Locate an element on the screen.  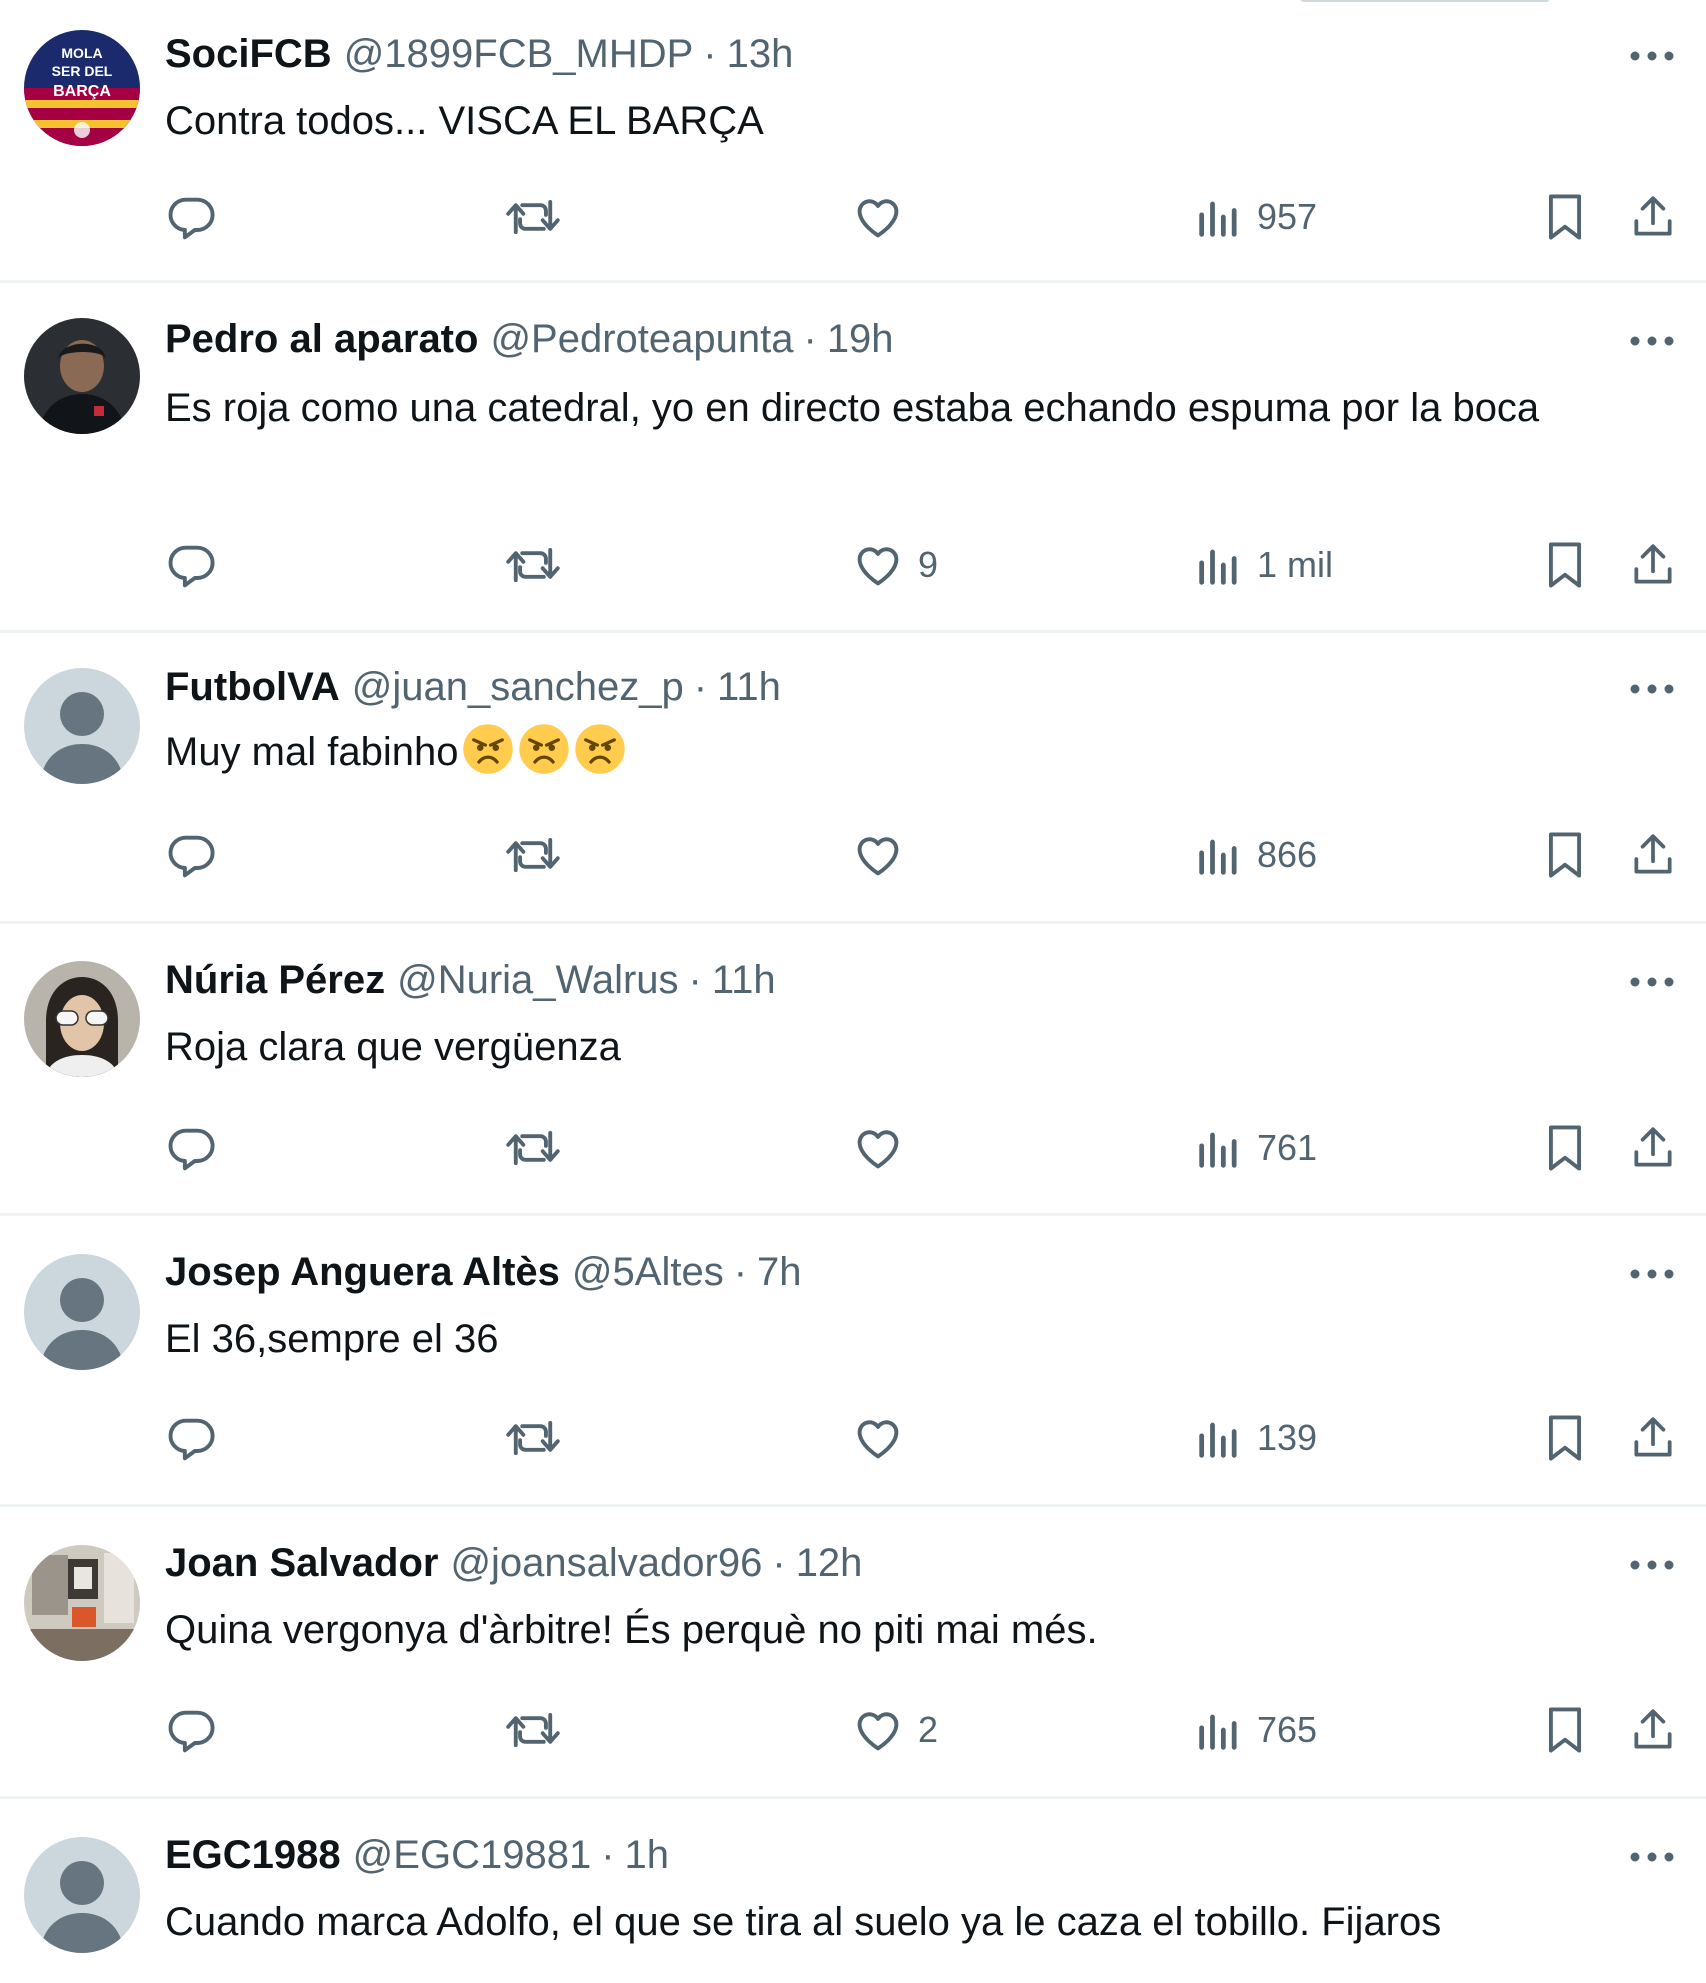
default-avatar is located at coordinates (82, 726).